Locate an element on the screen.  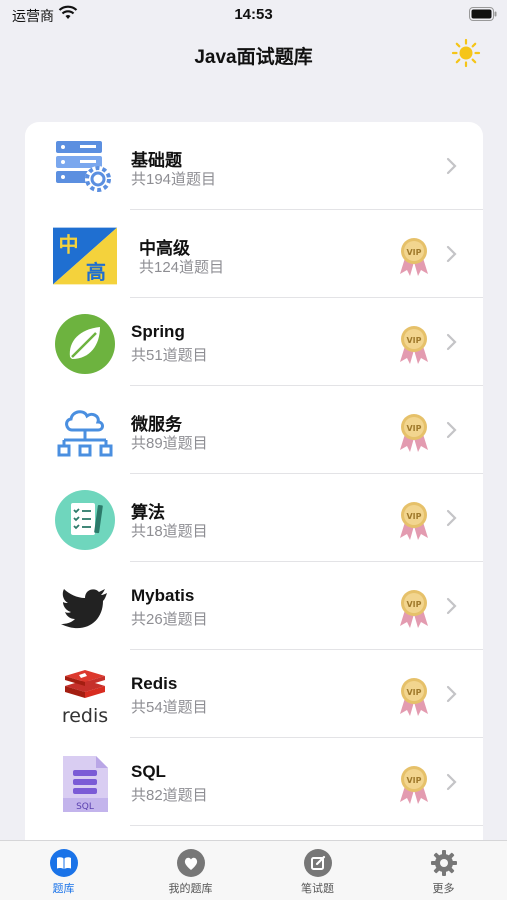
cloud-network-icon is located at coordinates (85, 432).